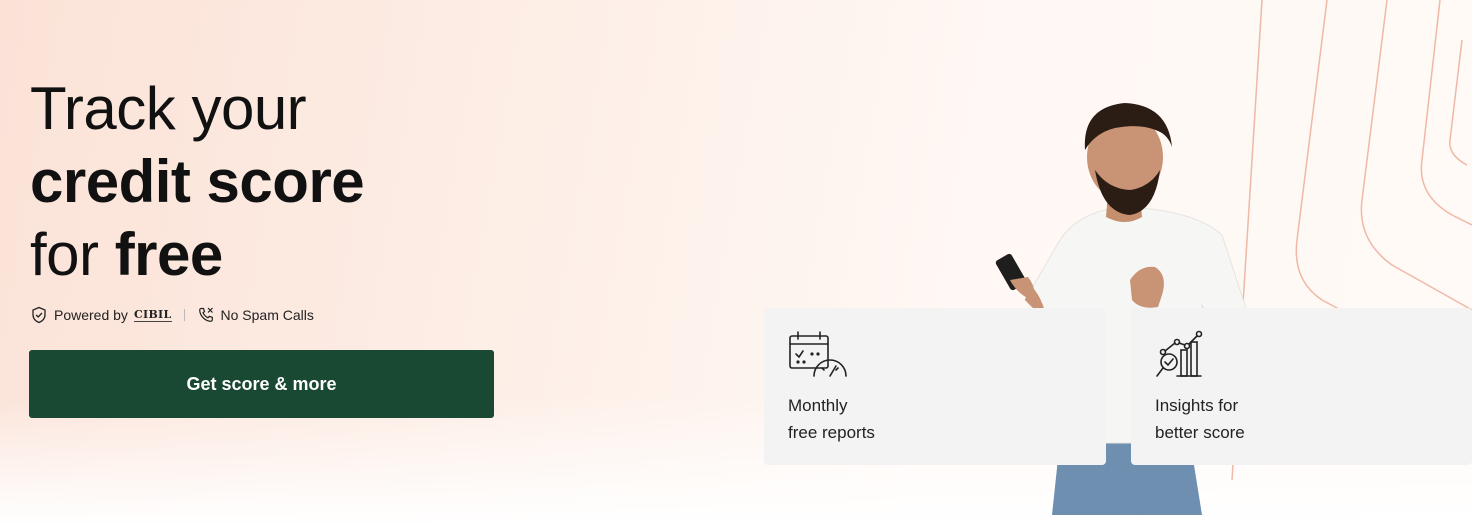  What do you see at coordinates (184, 315) in the screenshot?
I see `divider` at bounding box center [184, 315].